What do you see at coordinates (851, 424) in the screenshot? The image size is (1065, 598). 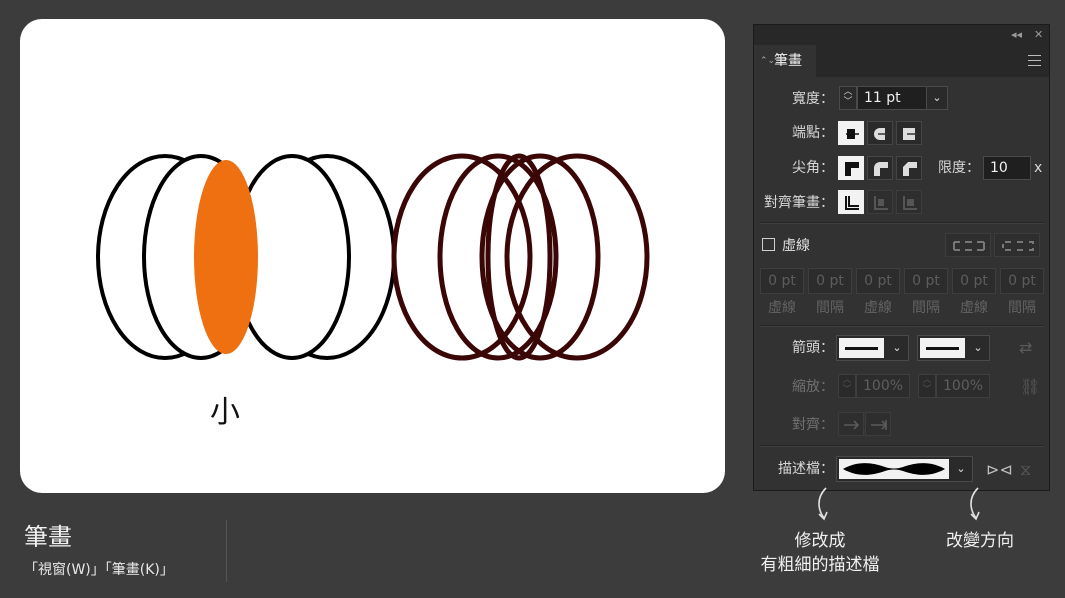 I see `arrow-tip-beyond-button` at bounding box center [851, 424].